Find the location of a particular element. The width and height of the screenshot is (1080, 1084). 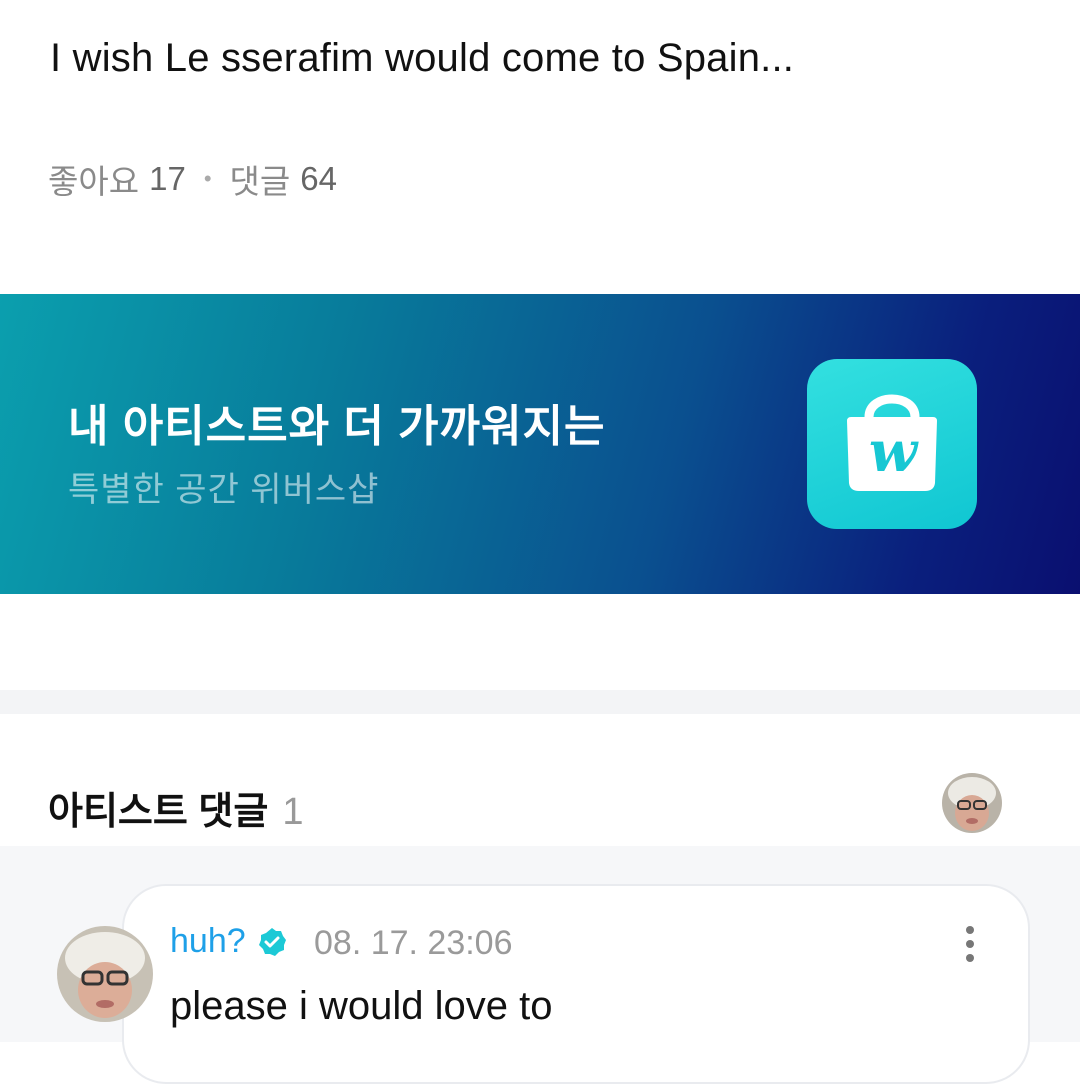

artist-comments-count: 1 is located at coordinates (293, 812).